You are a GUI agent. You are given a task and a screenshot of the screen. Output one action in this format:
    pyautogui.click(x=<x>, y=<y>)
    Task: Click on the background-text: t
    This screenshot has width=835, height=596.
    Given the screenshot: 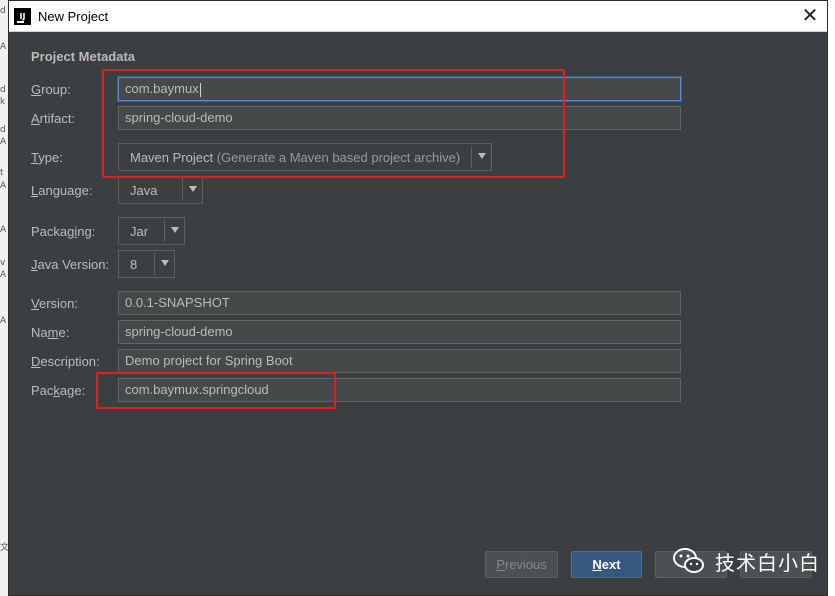 What is the action you would take?
    pyautogui.click(x=2, y=173)
    